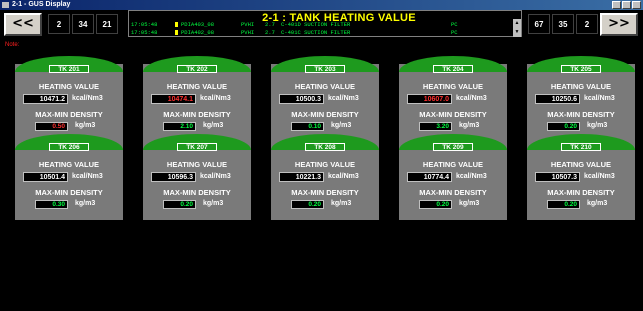  Describe the element at coordinates (5, 5) in the screenshot. I see `app-icon` at that location.